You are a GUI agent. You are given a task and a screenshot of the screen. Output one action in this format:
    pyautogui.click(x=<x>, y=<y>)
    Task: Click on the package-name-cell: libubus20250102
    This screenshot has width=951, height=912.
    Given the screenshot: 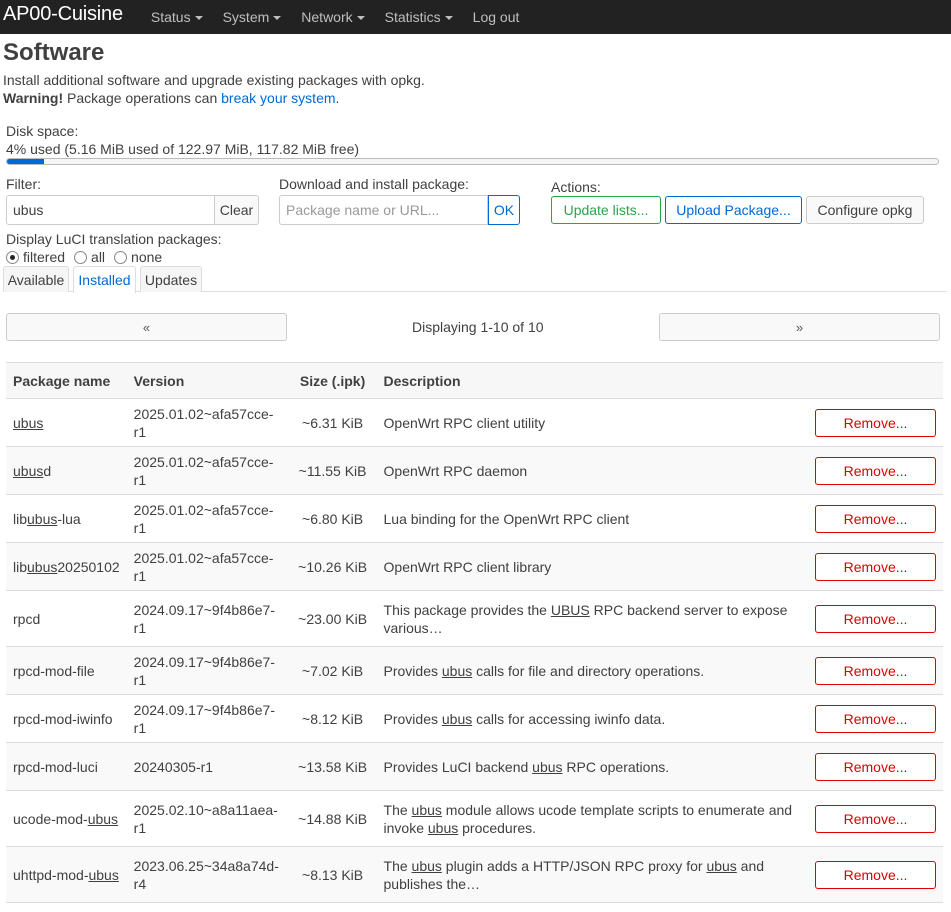 What is the action you would take?
    pyautogui.click(x=66, y=567)
    